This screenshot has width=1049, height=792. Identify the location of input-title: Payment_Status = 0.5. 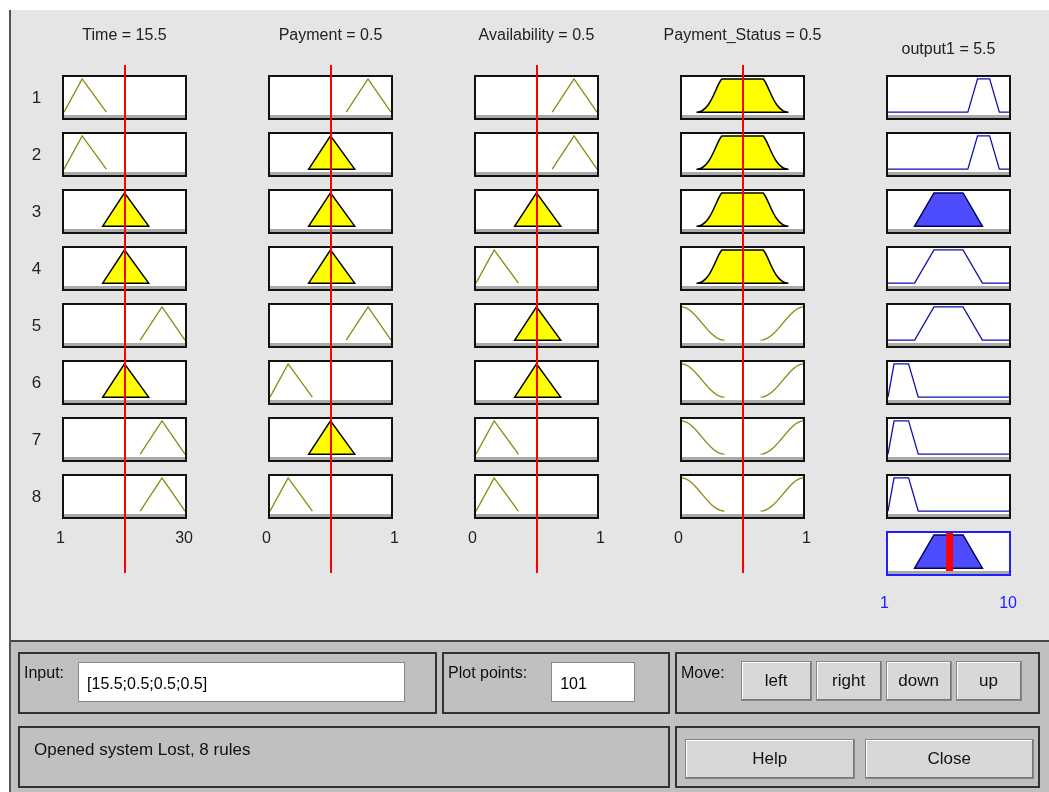
(742, 35).